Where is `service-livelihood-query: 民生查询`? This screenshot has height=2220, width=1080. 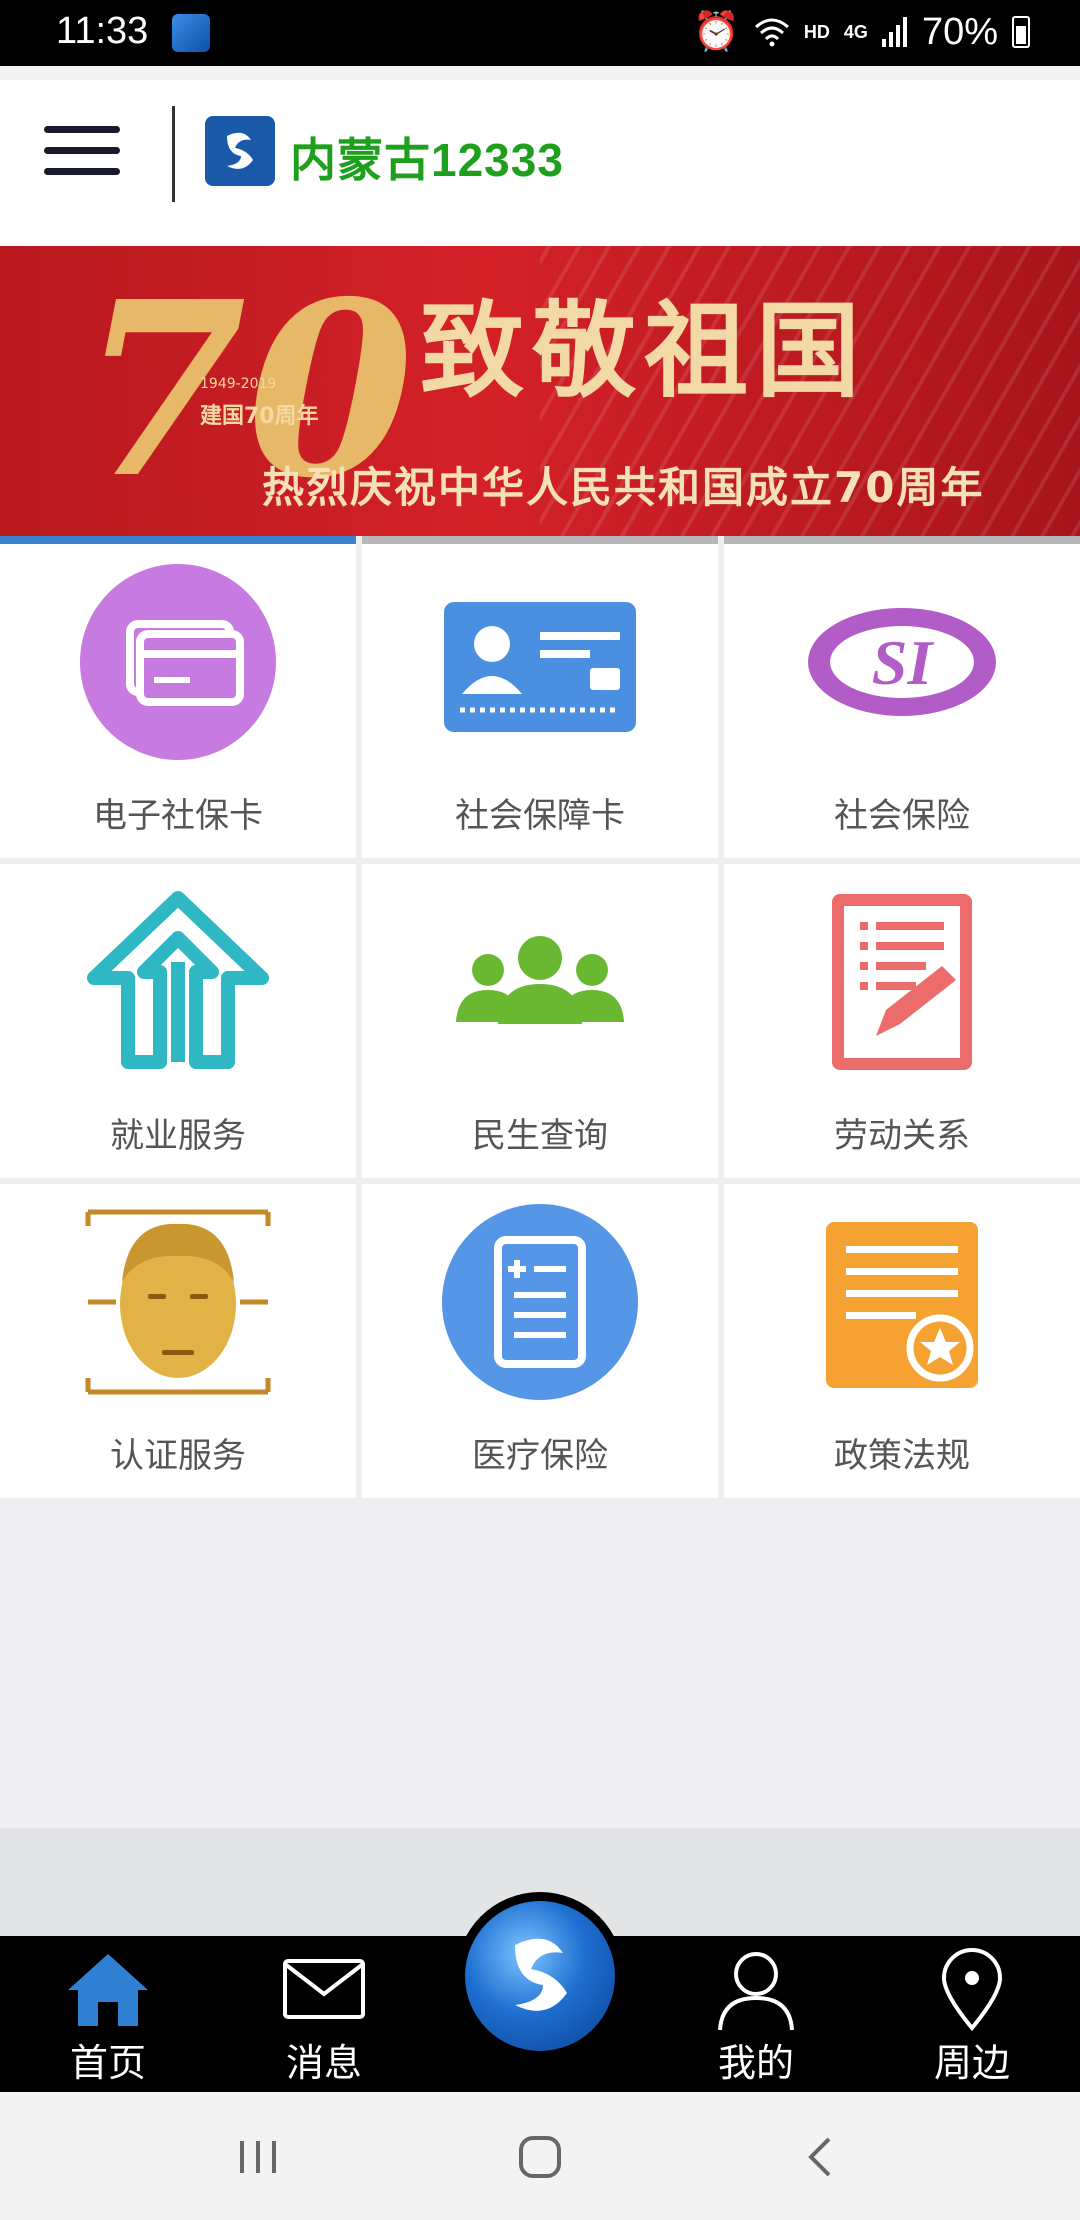 service-livelihood-query: 民生查询 is located at coordinates (540, 1021).